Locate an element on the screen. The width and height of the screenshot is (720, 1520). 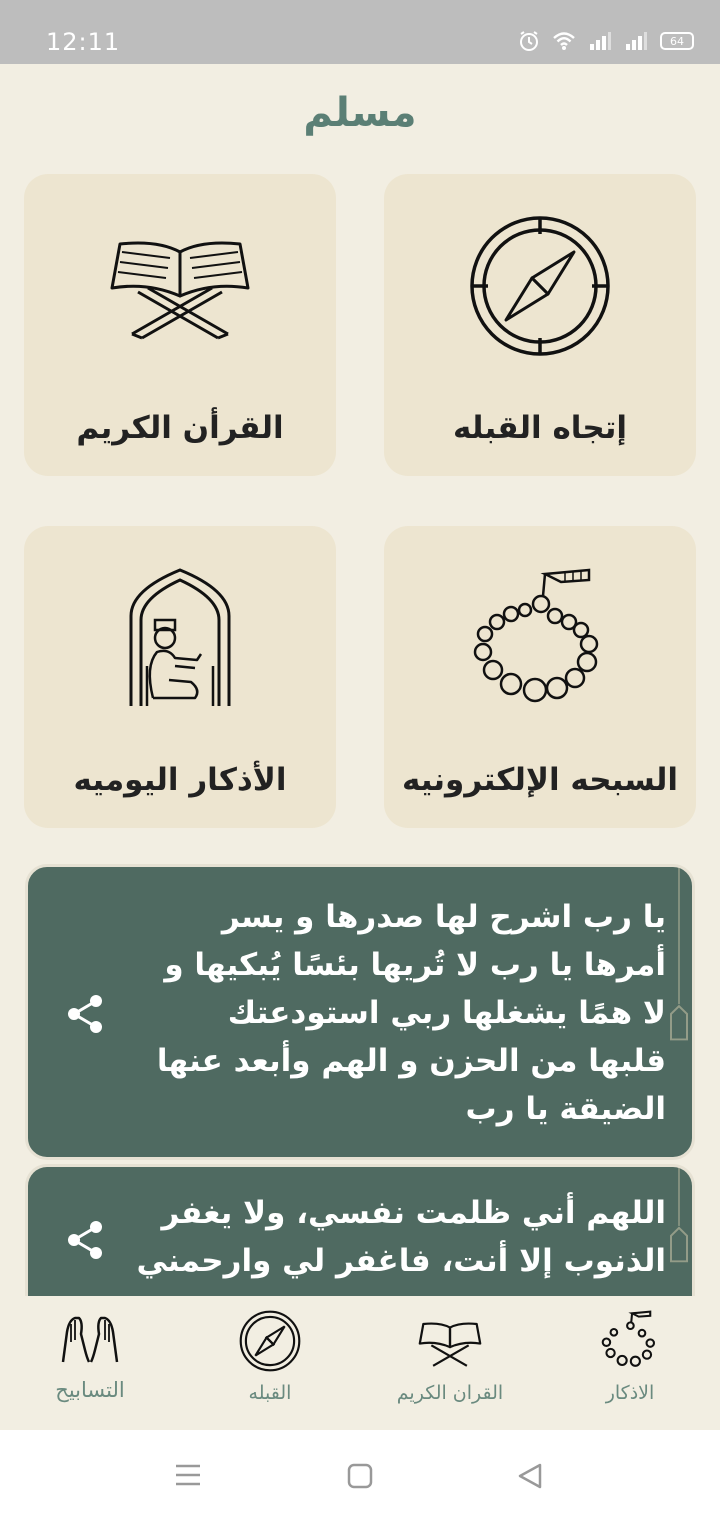
nav-item-azkar: الاذكار is located at coordinates (630, 1363).